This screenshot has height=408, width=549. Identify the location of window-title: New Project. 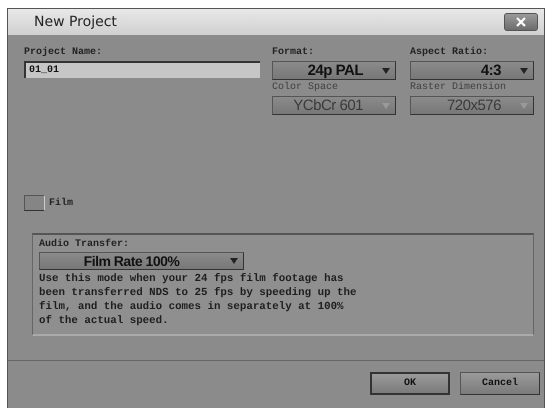
(75, 22).